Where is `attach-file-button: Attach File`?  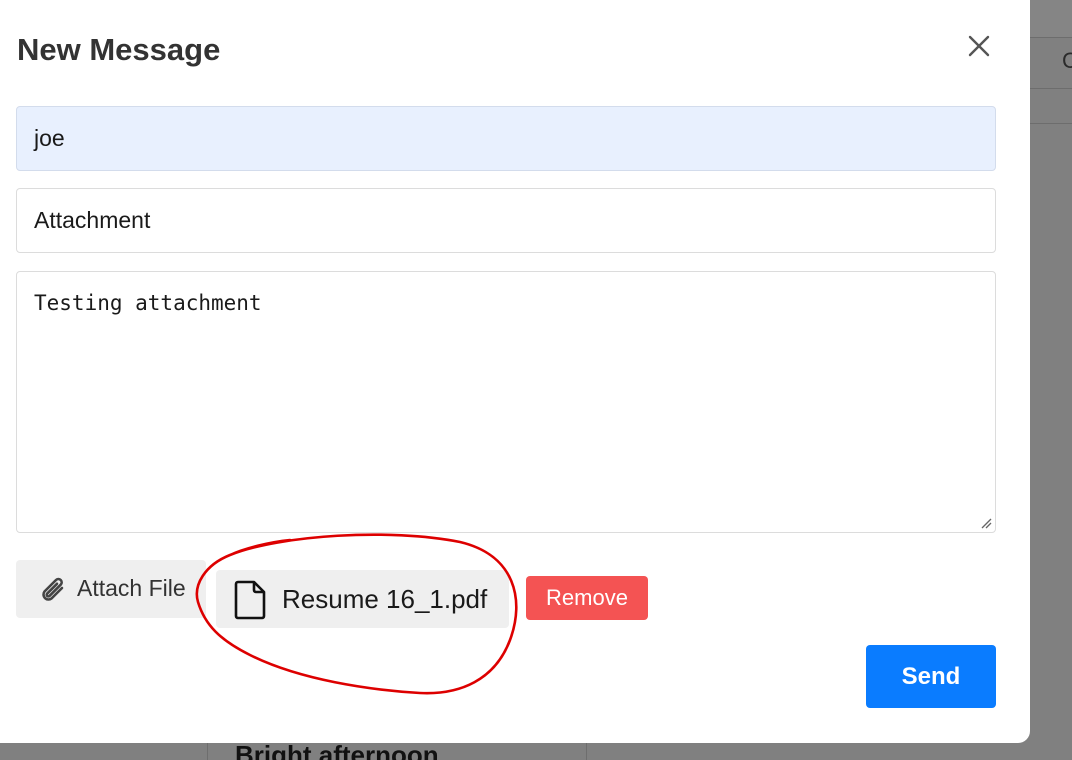 attach-file-button: Attach File is located at coordinates (111, 589).